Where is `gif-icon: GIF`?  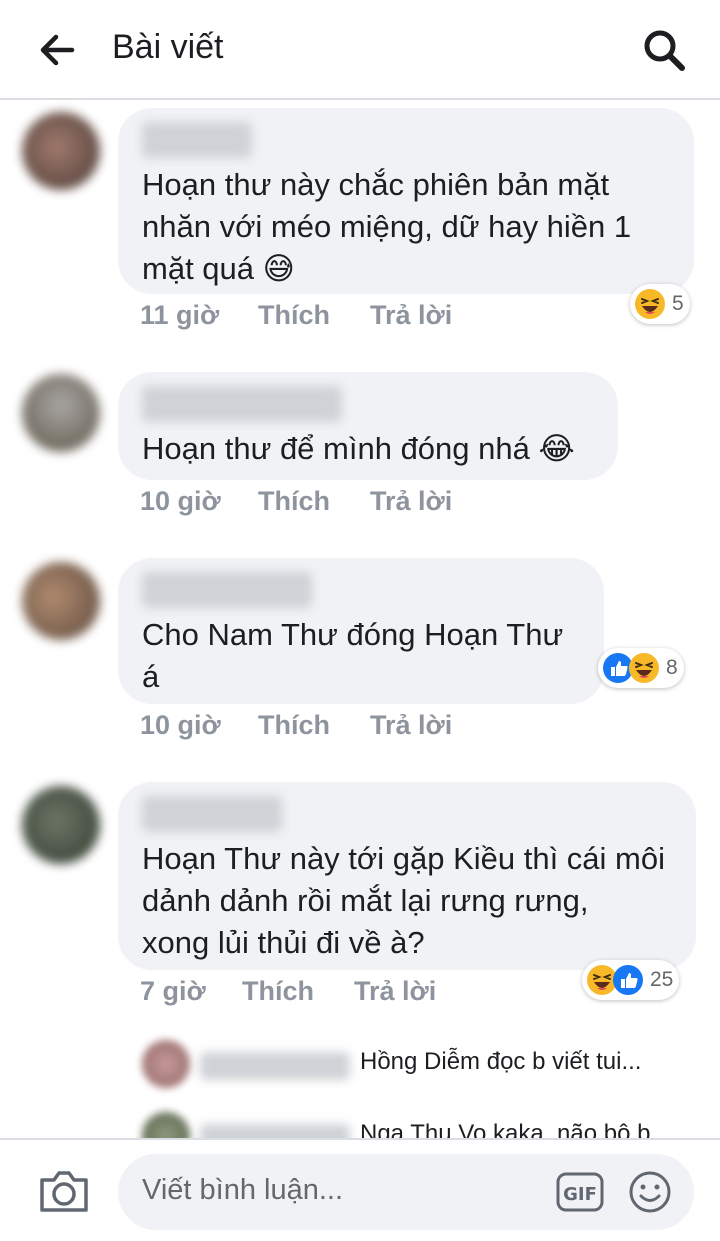
gif-icon: GIF is located at coordinates (580, 1192).